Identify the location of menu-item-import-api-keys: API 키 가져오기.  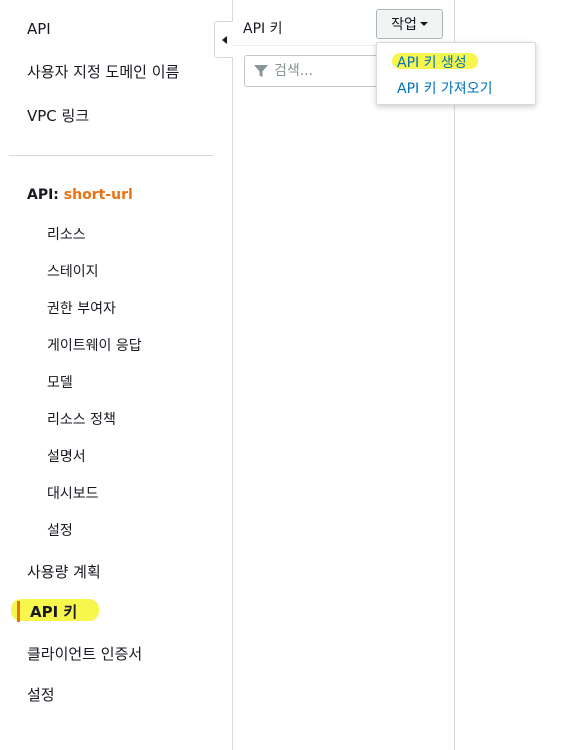
(444, 88).